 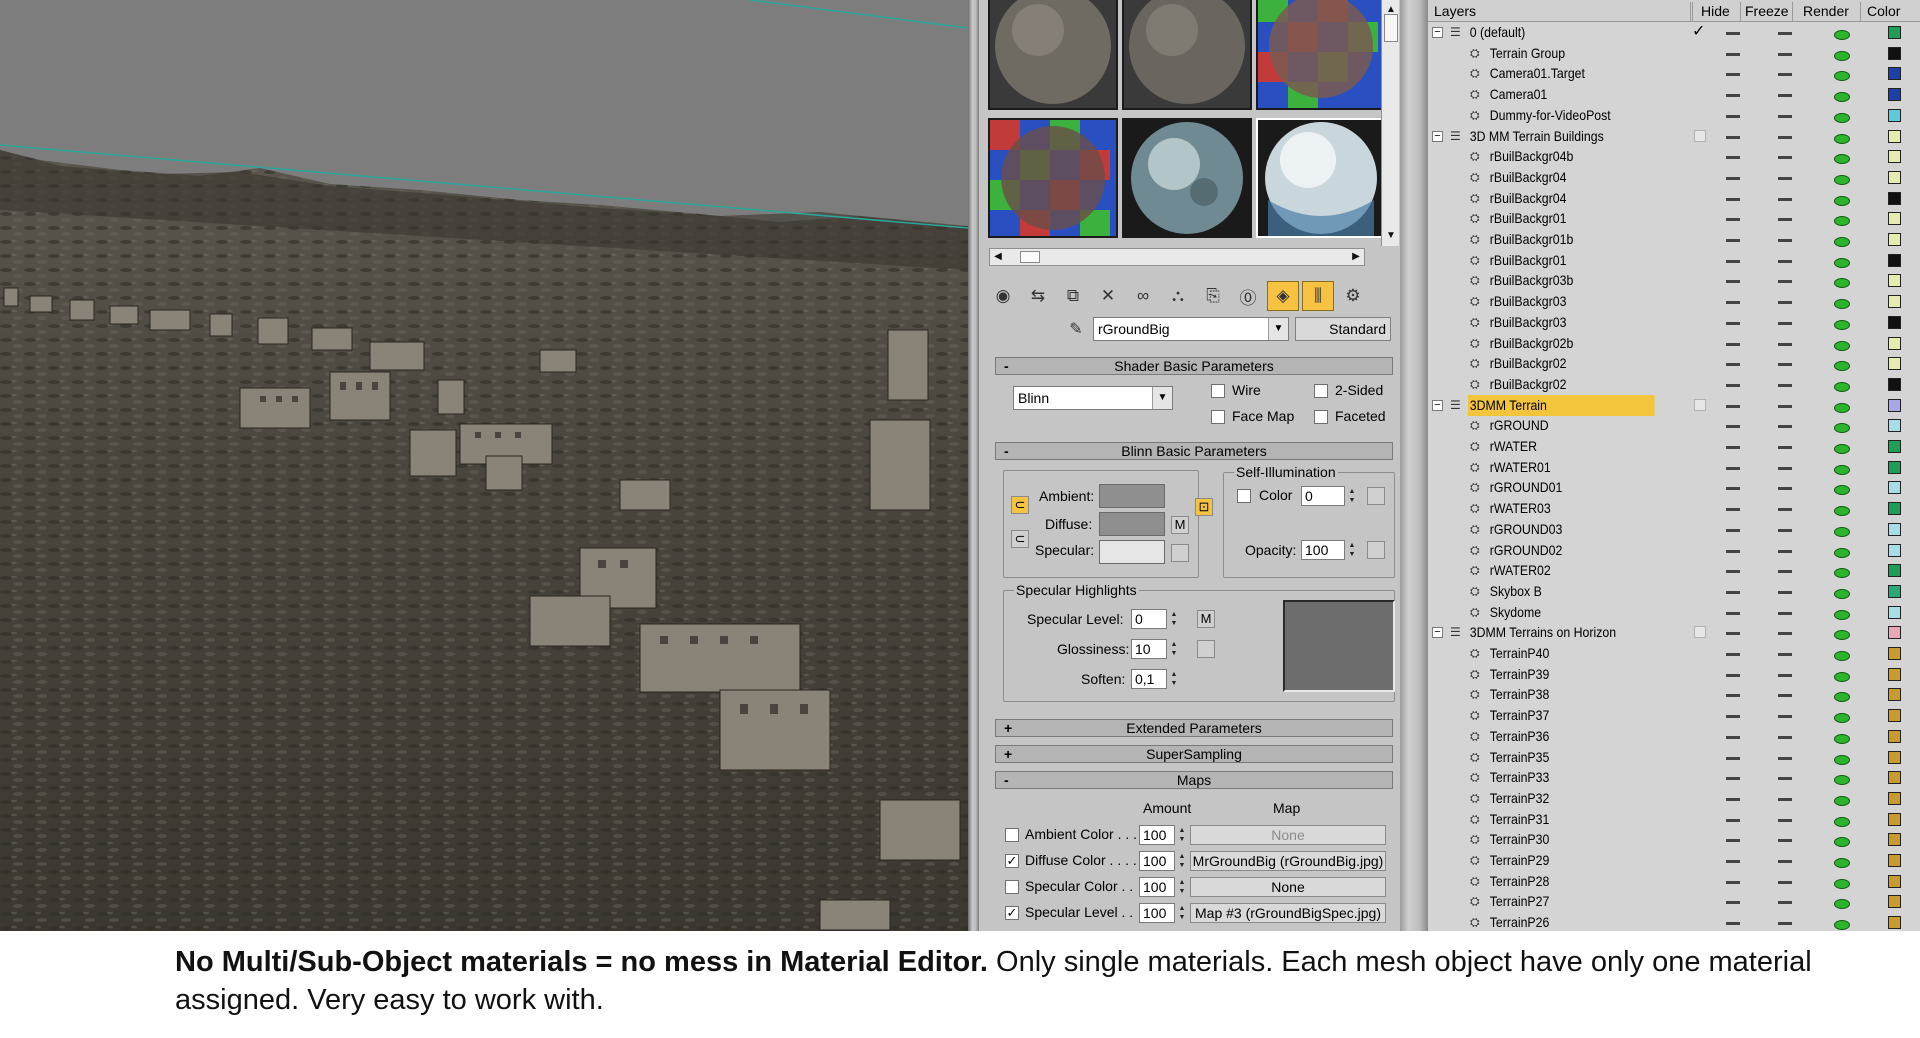 I want to click on self-illum-map-button, so click(x=1376, y=496).